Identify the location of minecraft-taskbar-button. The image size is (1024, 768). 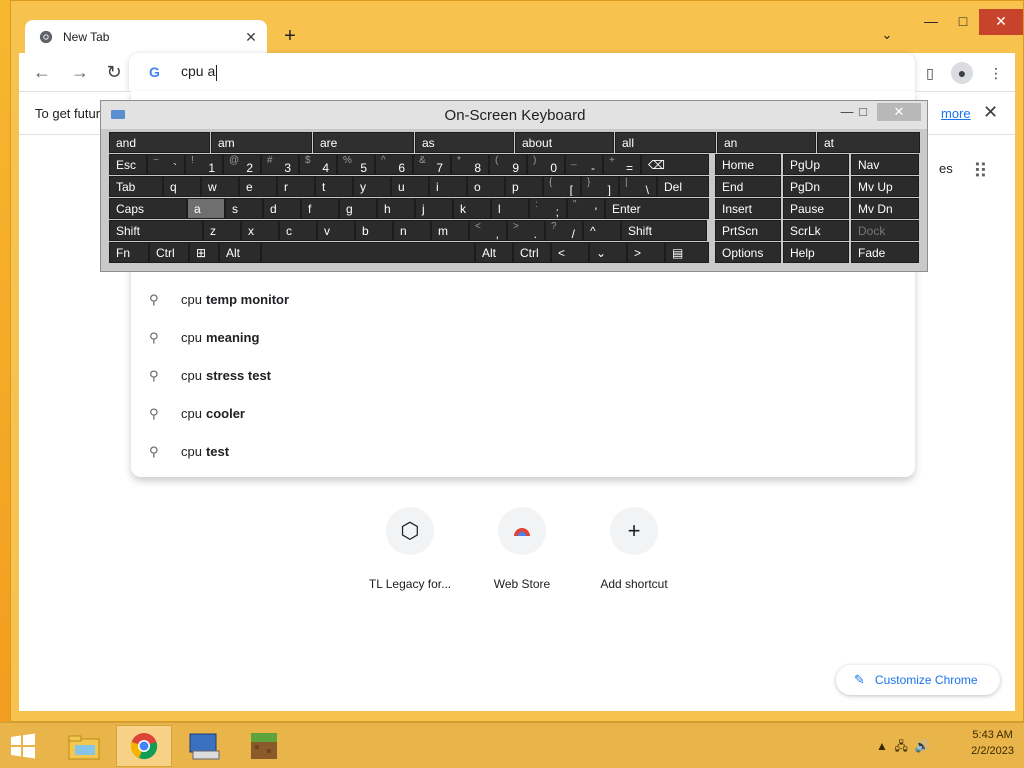
(264, 746).